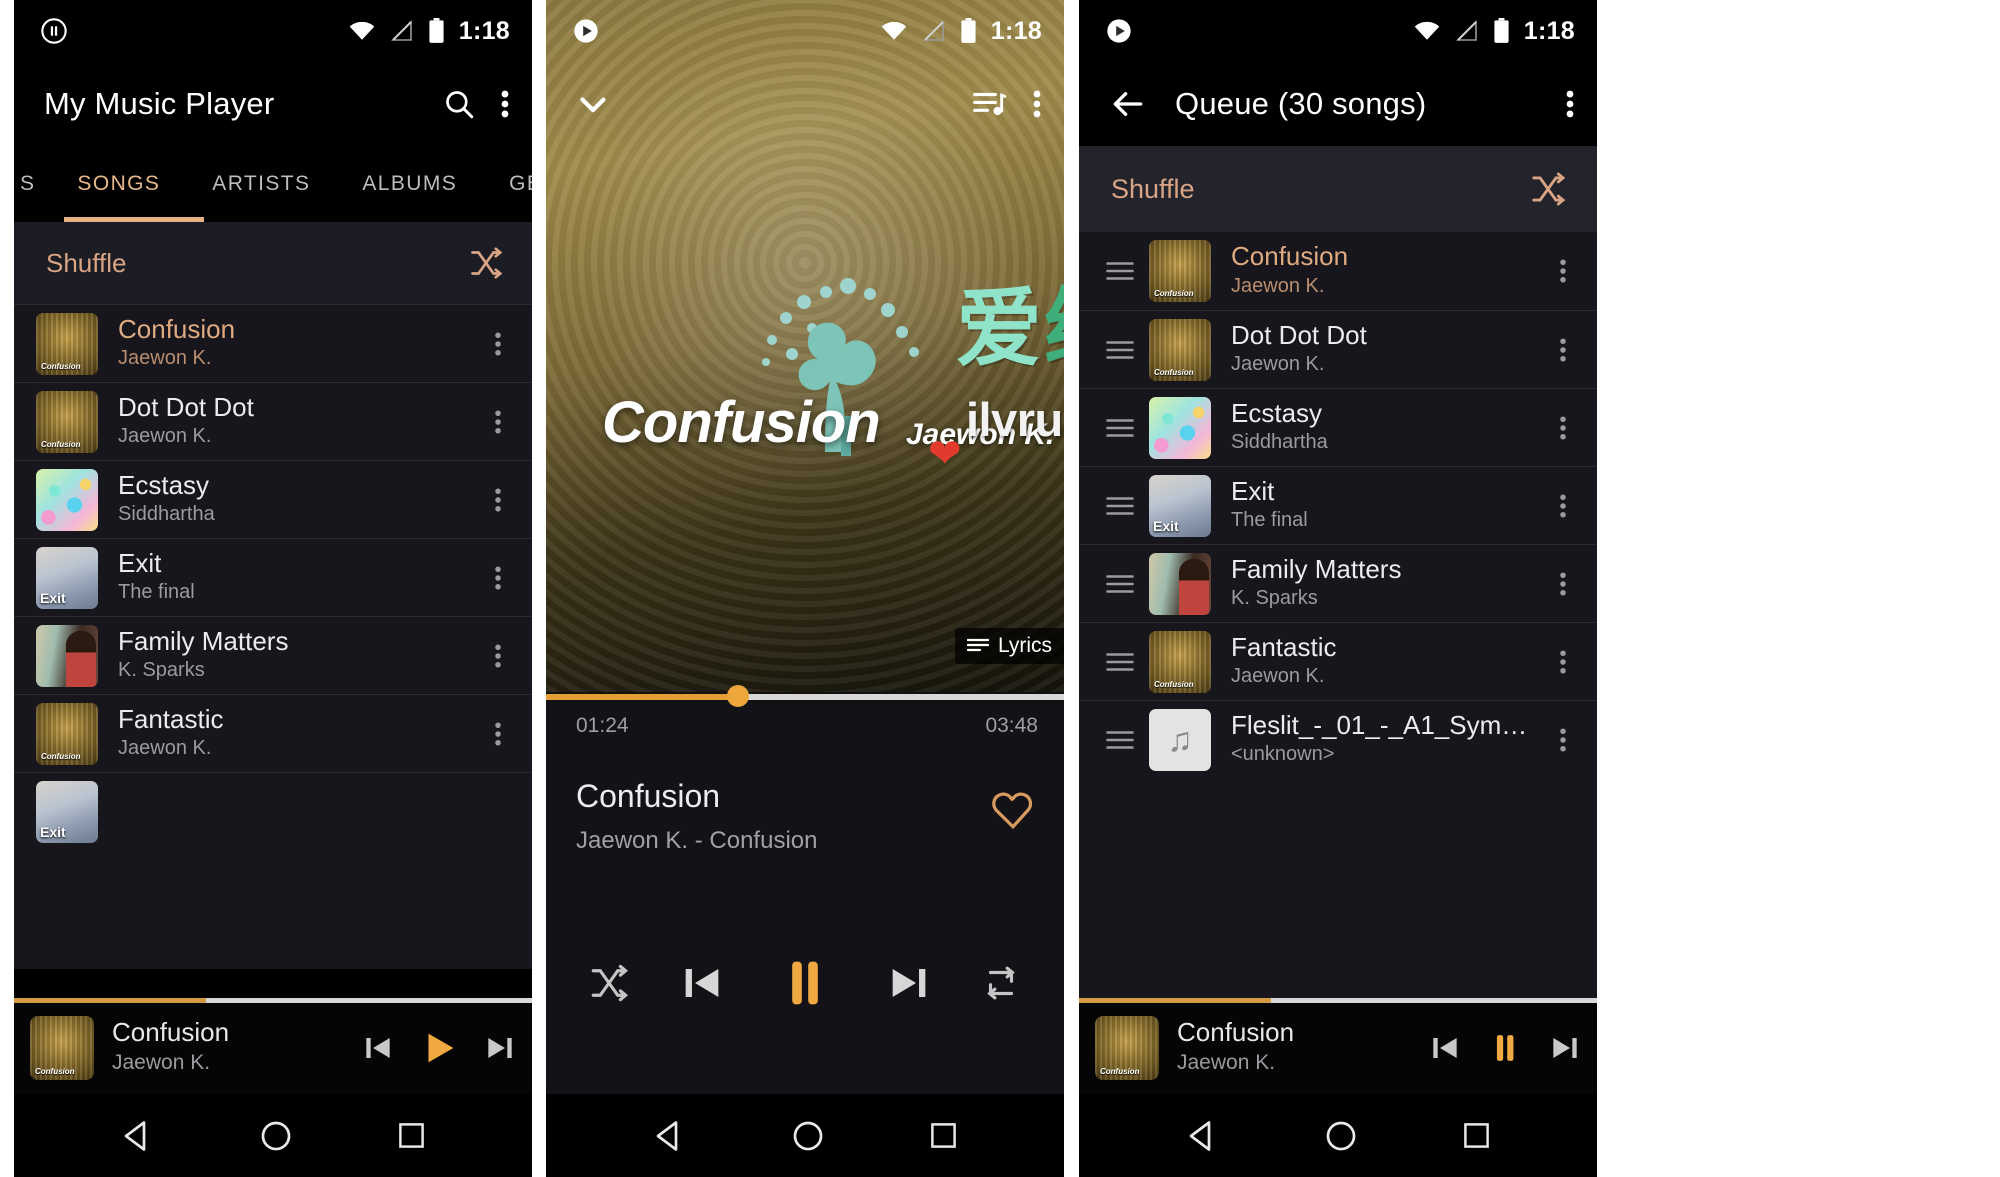 Image resolution: width=2000 pixels, height=1177 pixels. Describe the element at coordinates (507, 184) in the screenshot. I see `tab-genres: GENRES` at that location.